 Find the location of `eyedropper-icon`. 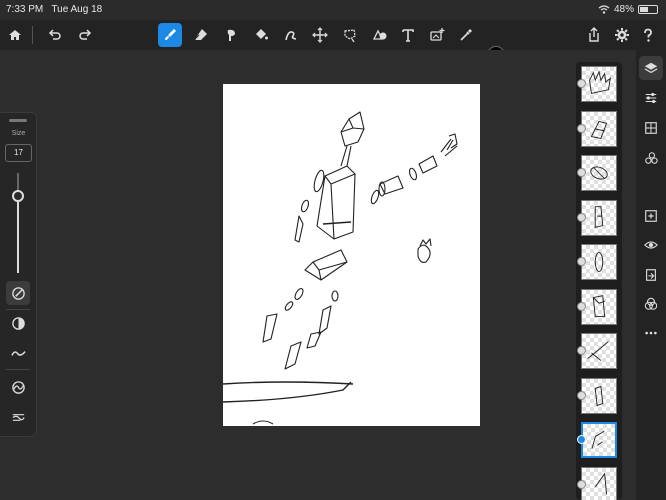

eyedropper-icon is located at coordinates (466, 35).